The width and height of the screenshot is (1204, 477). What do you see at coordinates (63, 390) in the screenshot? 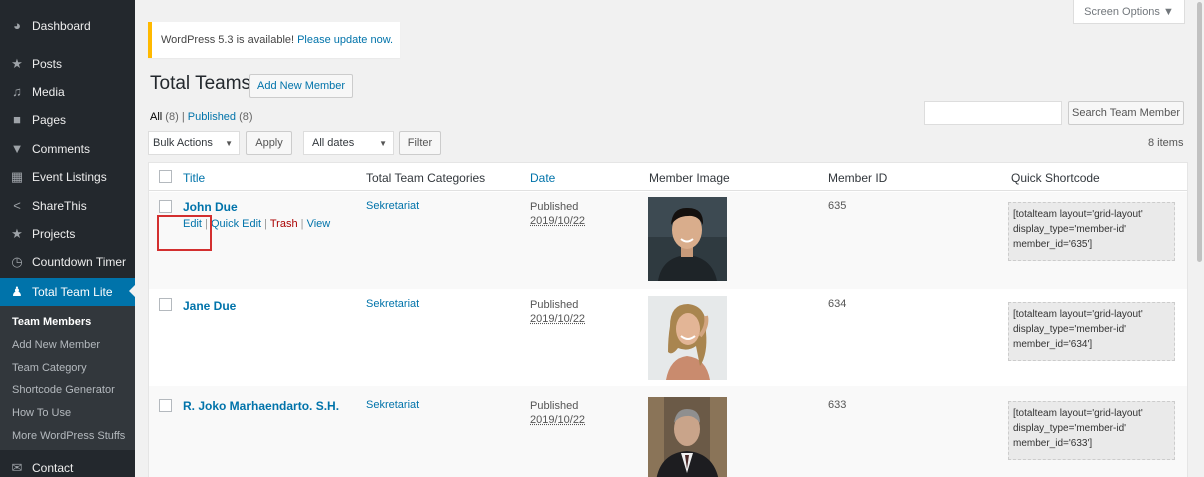
I see `submenu-shortcode-generator: Shortcode Generator` at bounding box center [63, 390].